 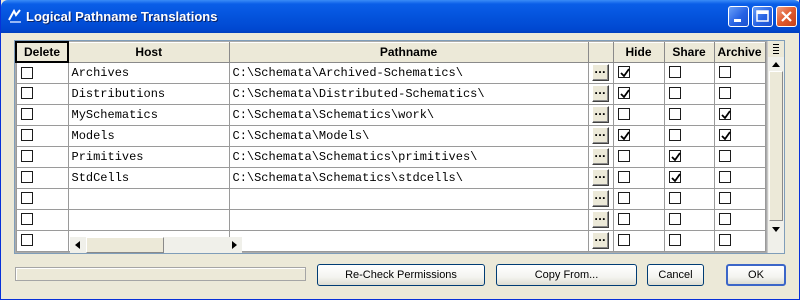 What do you see at coordinates (762, 16) in the screenshot?
I see `maximize-button` at bounding box center [762, 16].